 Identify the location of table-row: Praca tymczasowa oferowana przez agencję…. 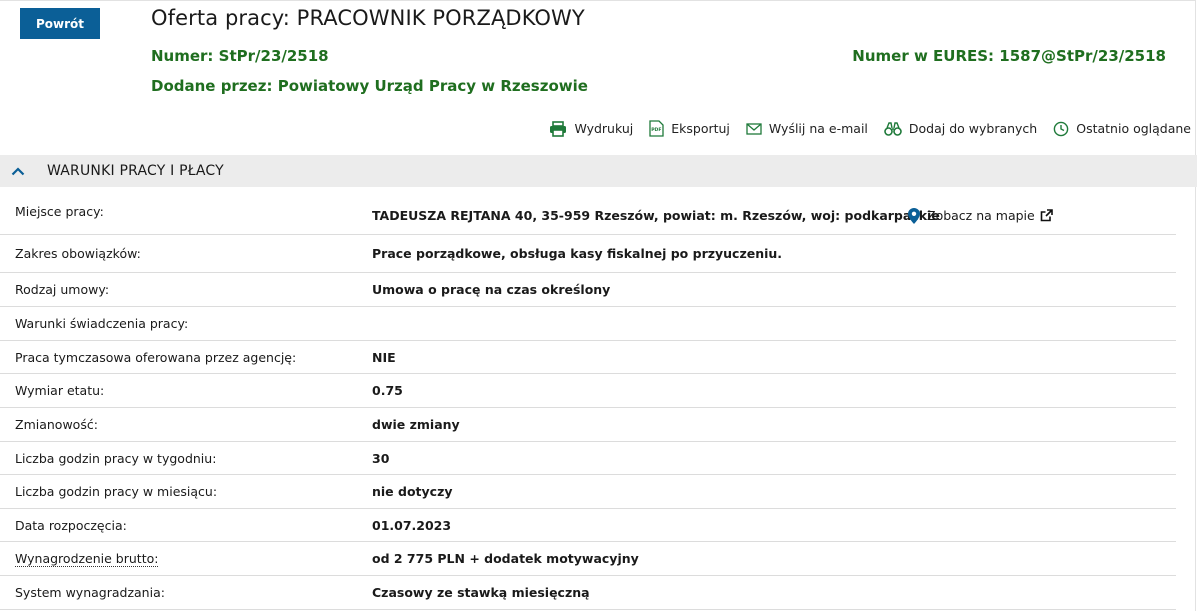
(588, 357).